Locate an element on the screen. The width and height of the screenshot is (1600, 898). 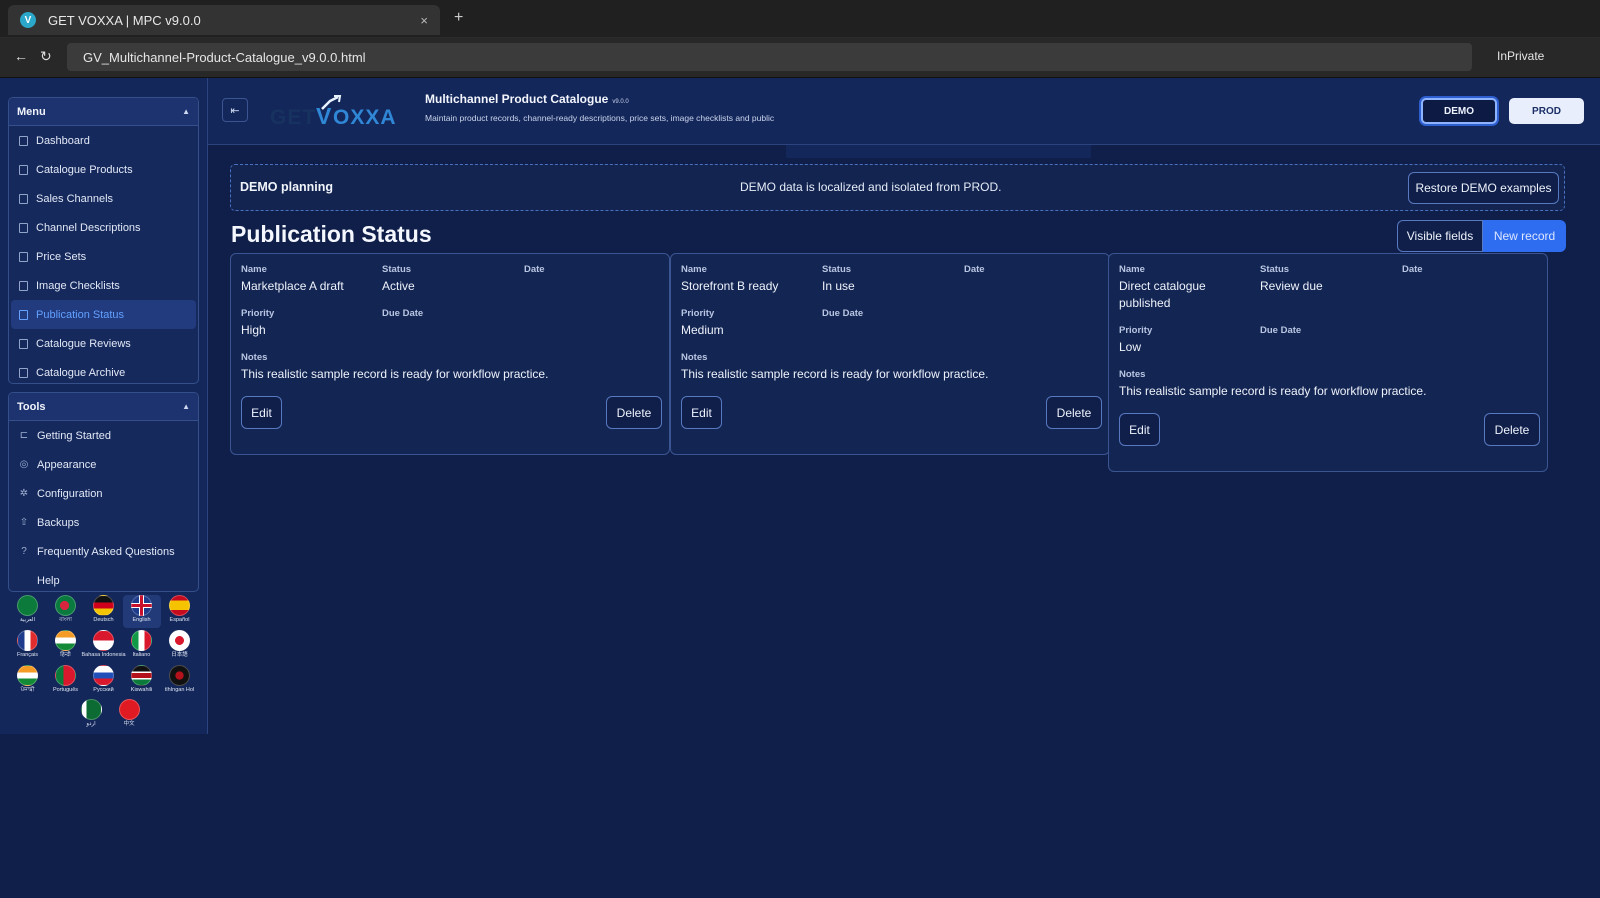
banner-title: DEMO planning is located at coordinates (287, 187).